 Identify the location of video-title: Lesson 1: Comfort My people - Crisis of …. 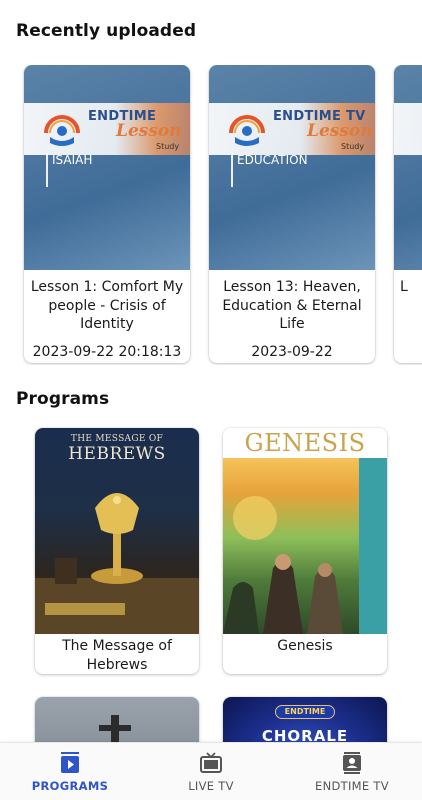
(107, 305).